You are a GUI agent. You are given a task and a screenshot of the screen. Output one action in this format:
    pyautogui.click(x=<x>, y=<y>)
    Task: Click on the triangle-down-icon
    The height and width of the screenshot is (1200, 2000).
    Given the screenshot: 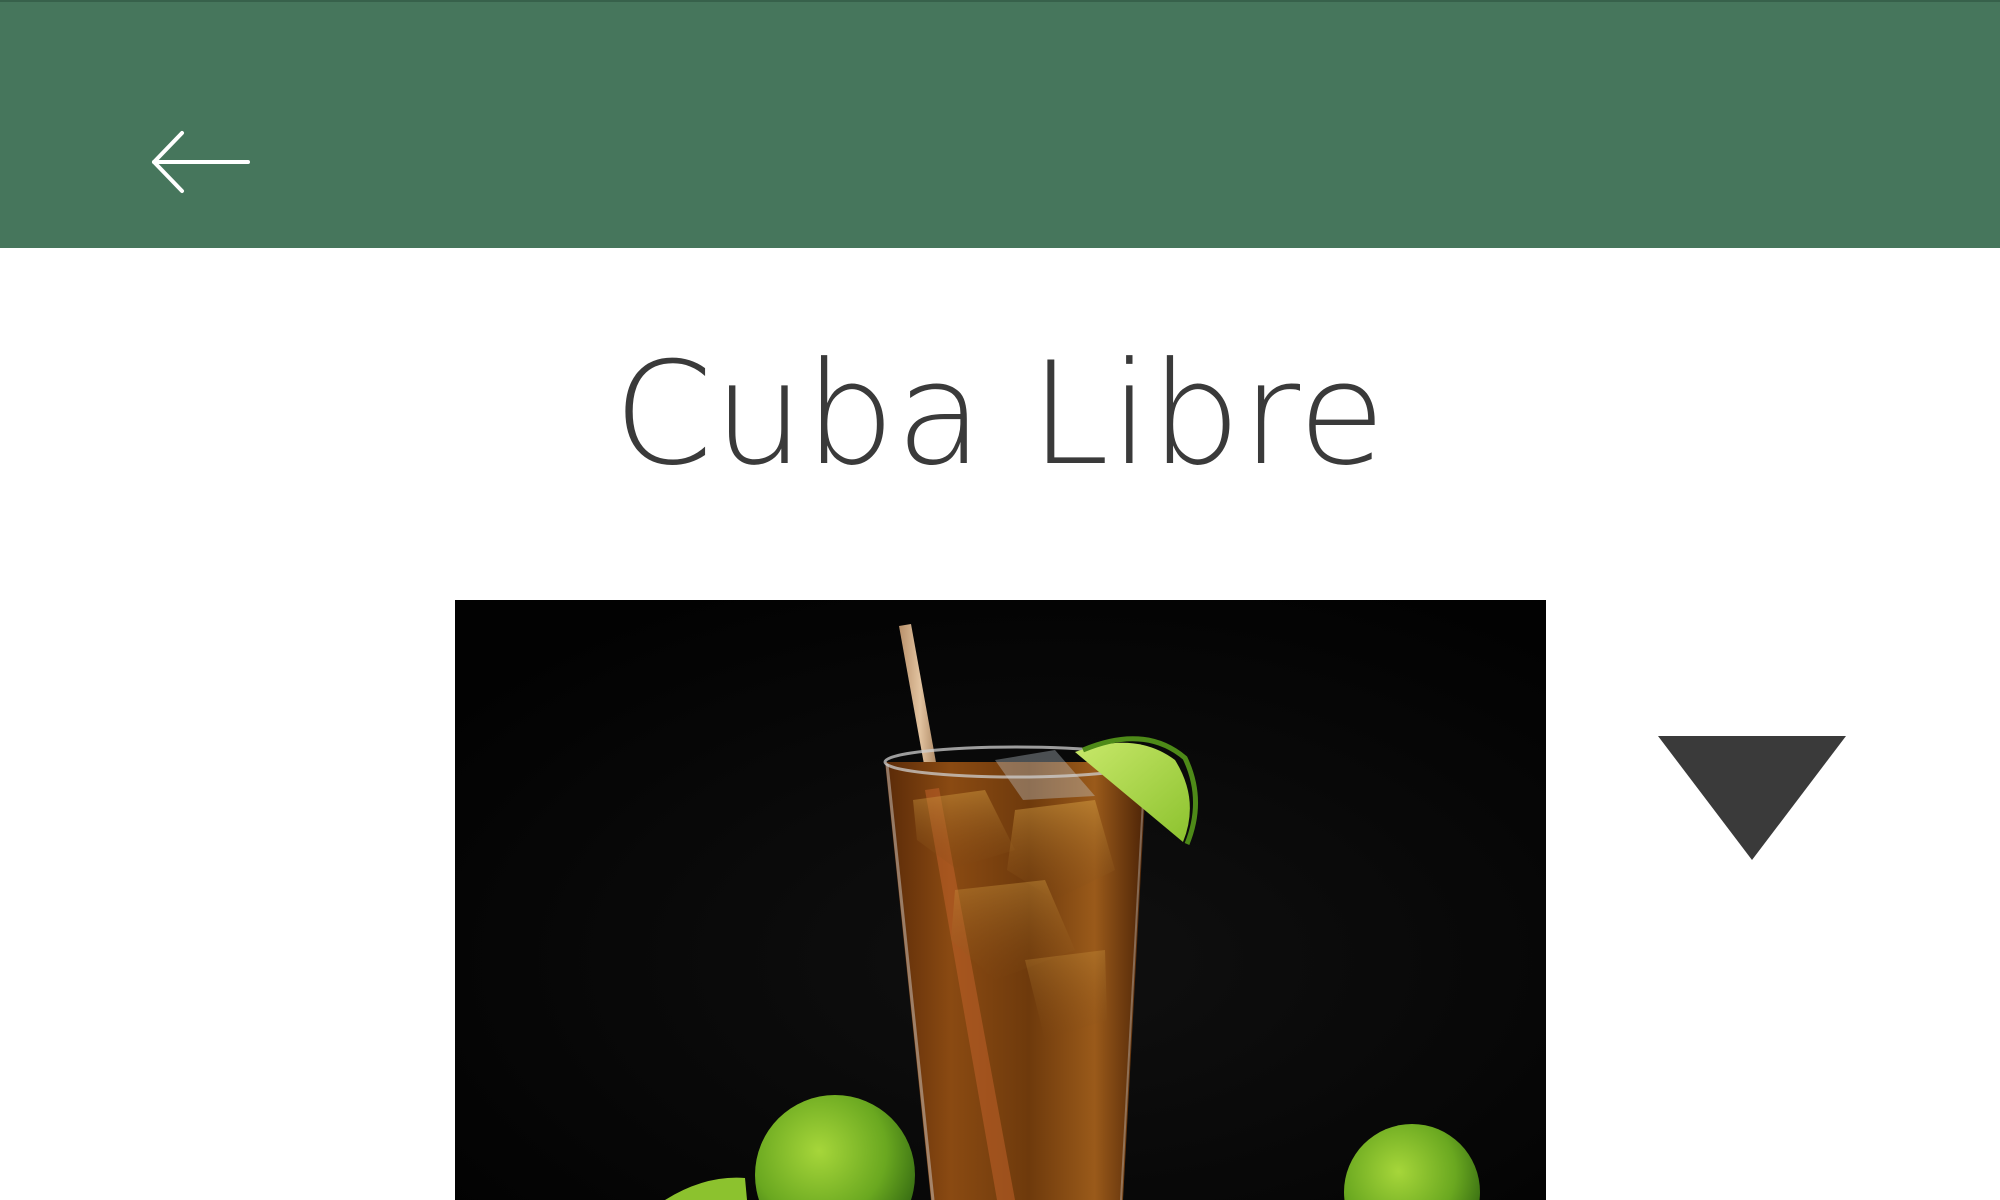 What is the action you would take?
    pyautogui.click(x=1752, y=798)
    